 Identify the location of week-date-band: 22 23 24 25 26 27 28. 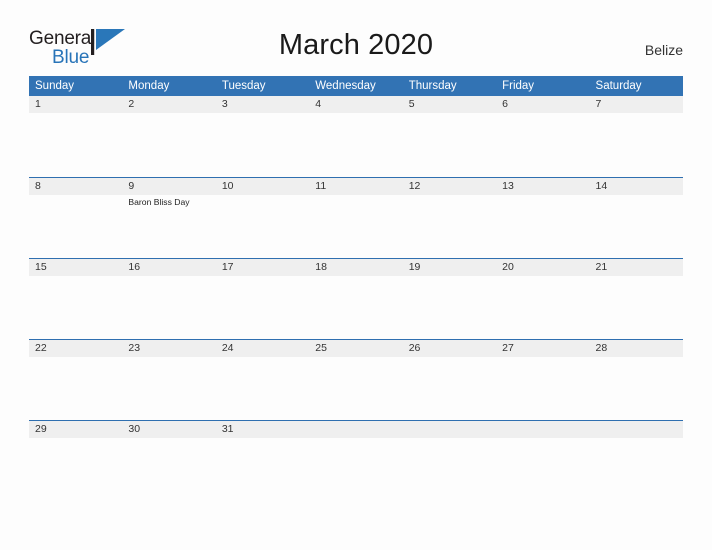
(356, 348).